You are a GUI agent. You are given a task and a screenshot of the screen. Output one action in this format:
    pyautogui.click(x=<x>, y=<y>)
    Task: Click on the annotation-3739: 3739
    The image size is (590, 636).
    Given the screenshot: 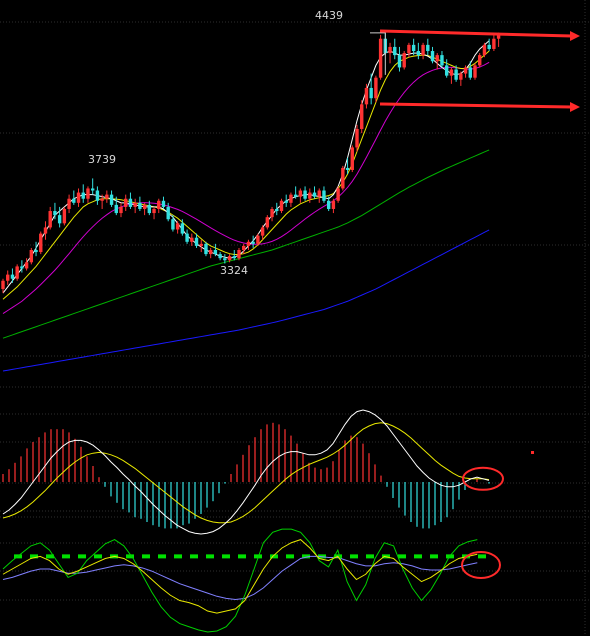 What is the action you would take?
    pyautogui.click(x=102, y=159)
    